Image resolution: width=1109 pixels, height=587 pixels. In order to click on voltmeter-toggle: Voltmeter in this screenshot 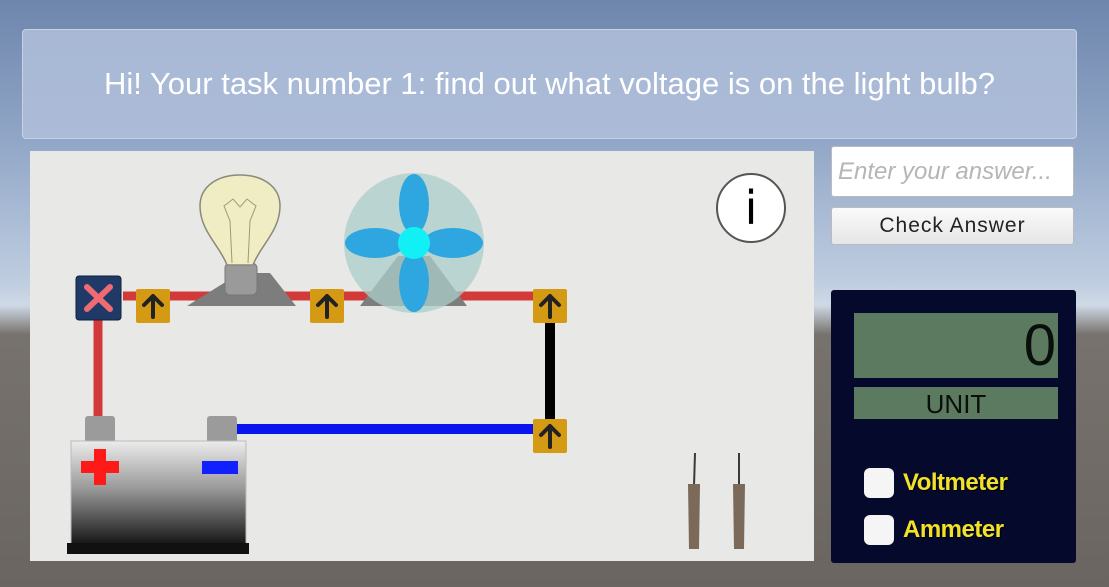, I will do `click(936, 483)`.